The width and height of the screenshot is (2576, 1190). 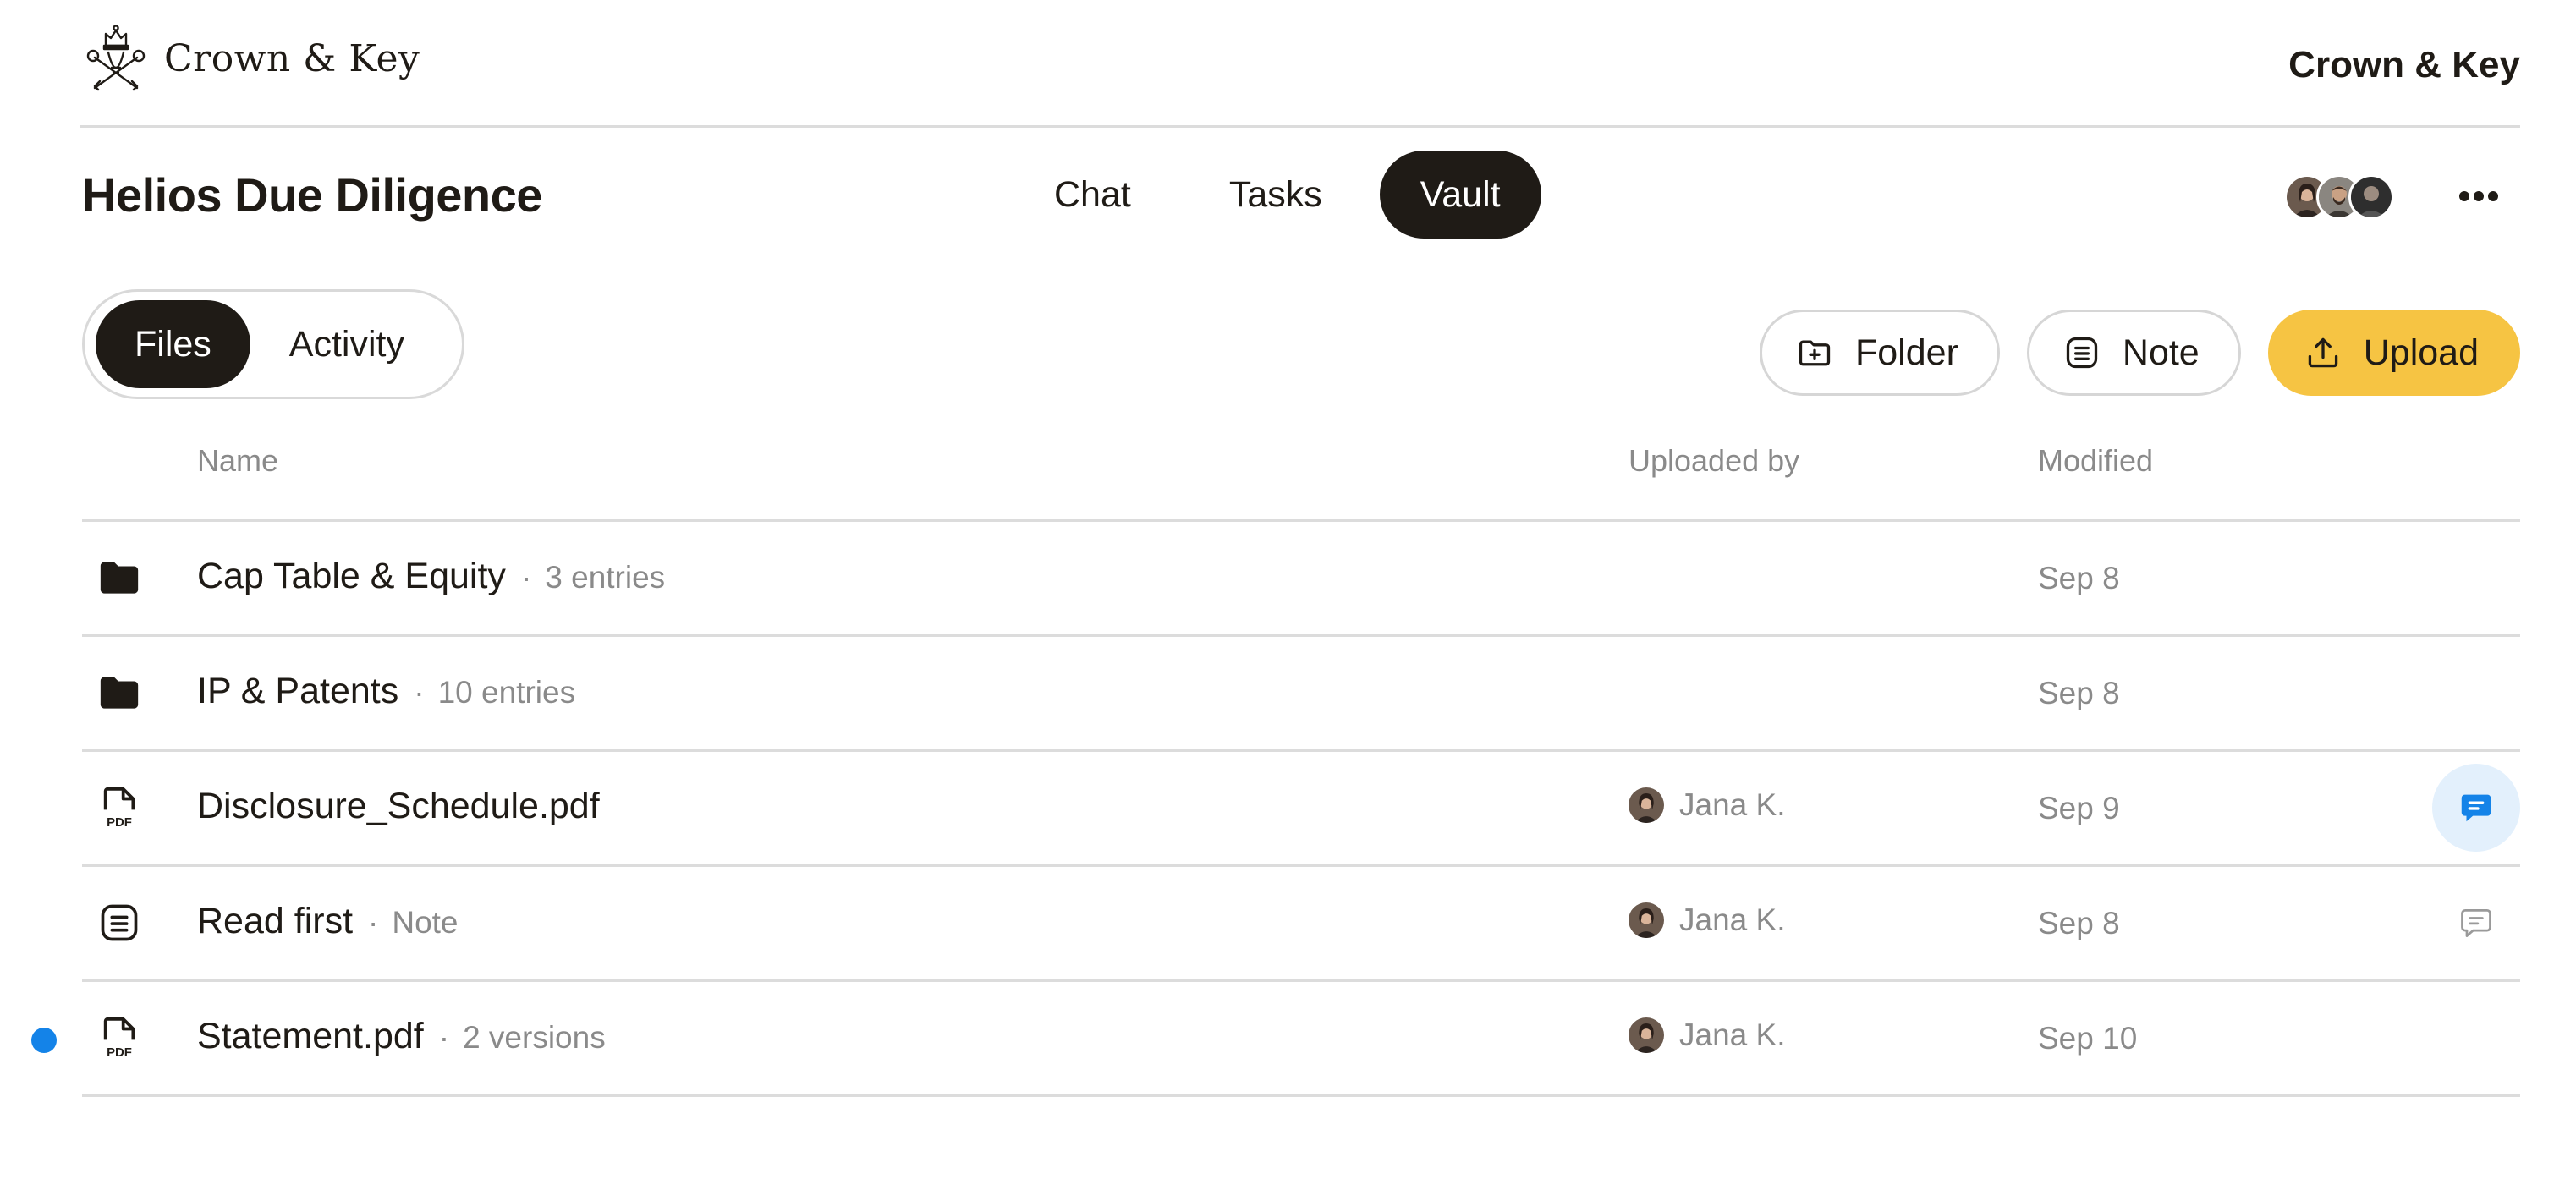 I want to click on unread-indicator, so click(x=44, y=1040).